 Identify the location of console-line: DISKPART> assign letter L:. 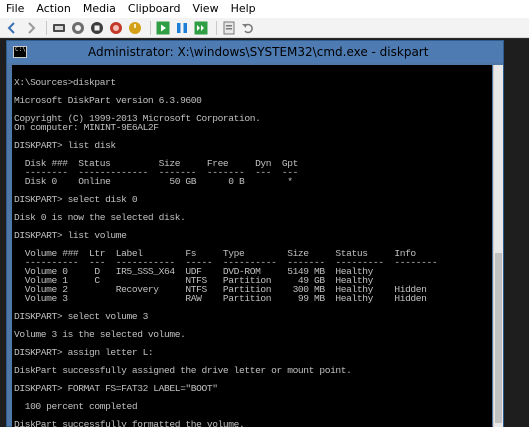
(84, 352).